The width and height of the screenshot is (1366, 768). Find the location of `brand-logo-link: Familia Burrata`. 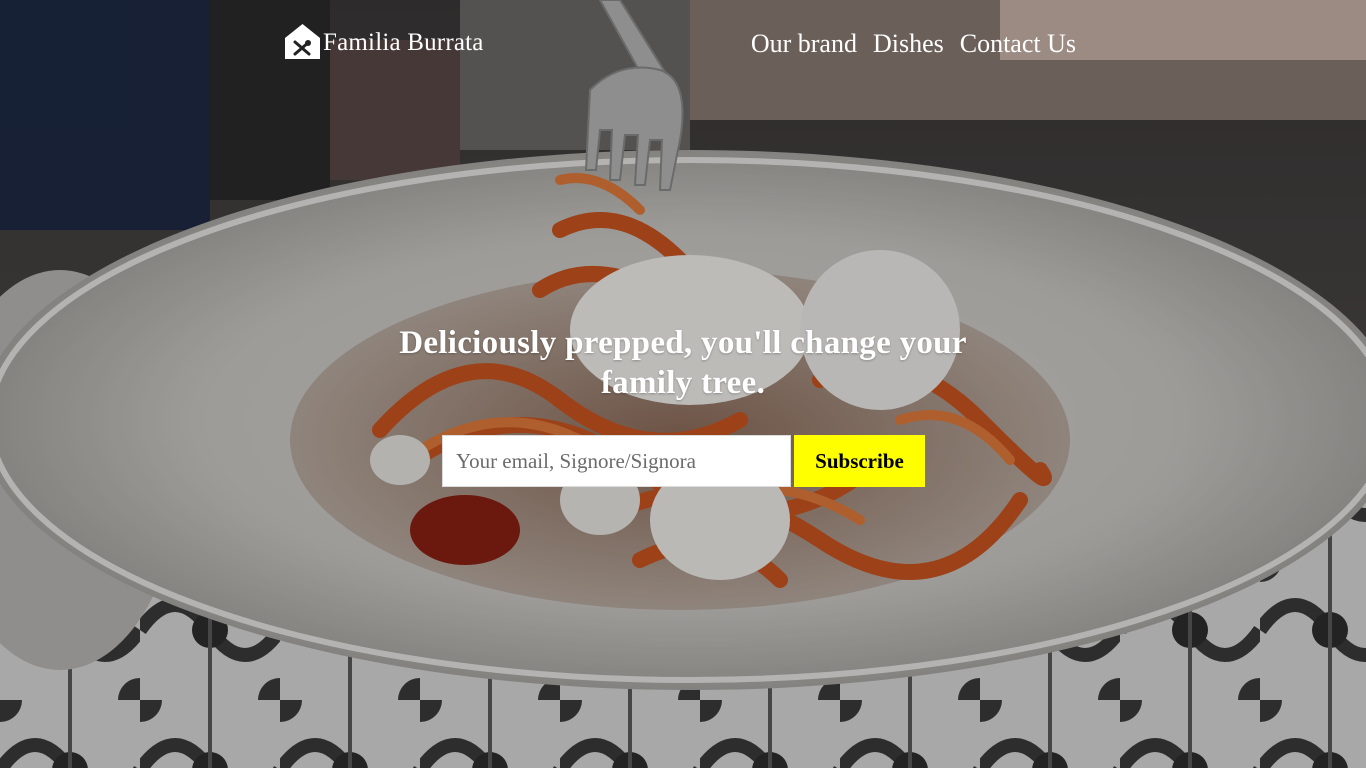

brand-logo-link: Familia Burrata is located at coordinates (384, 41).